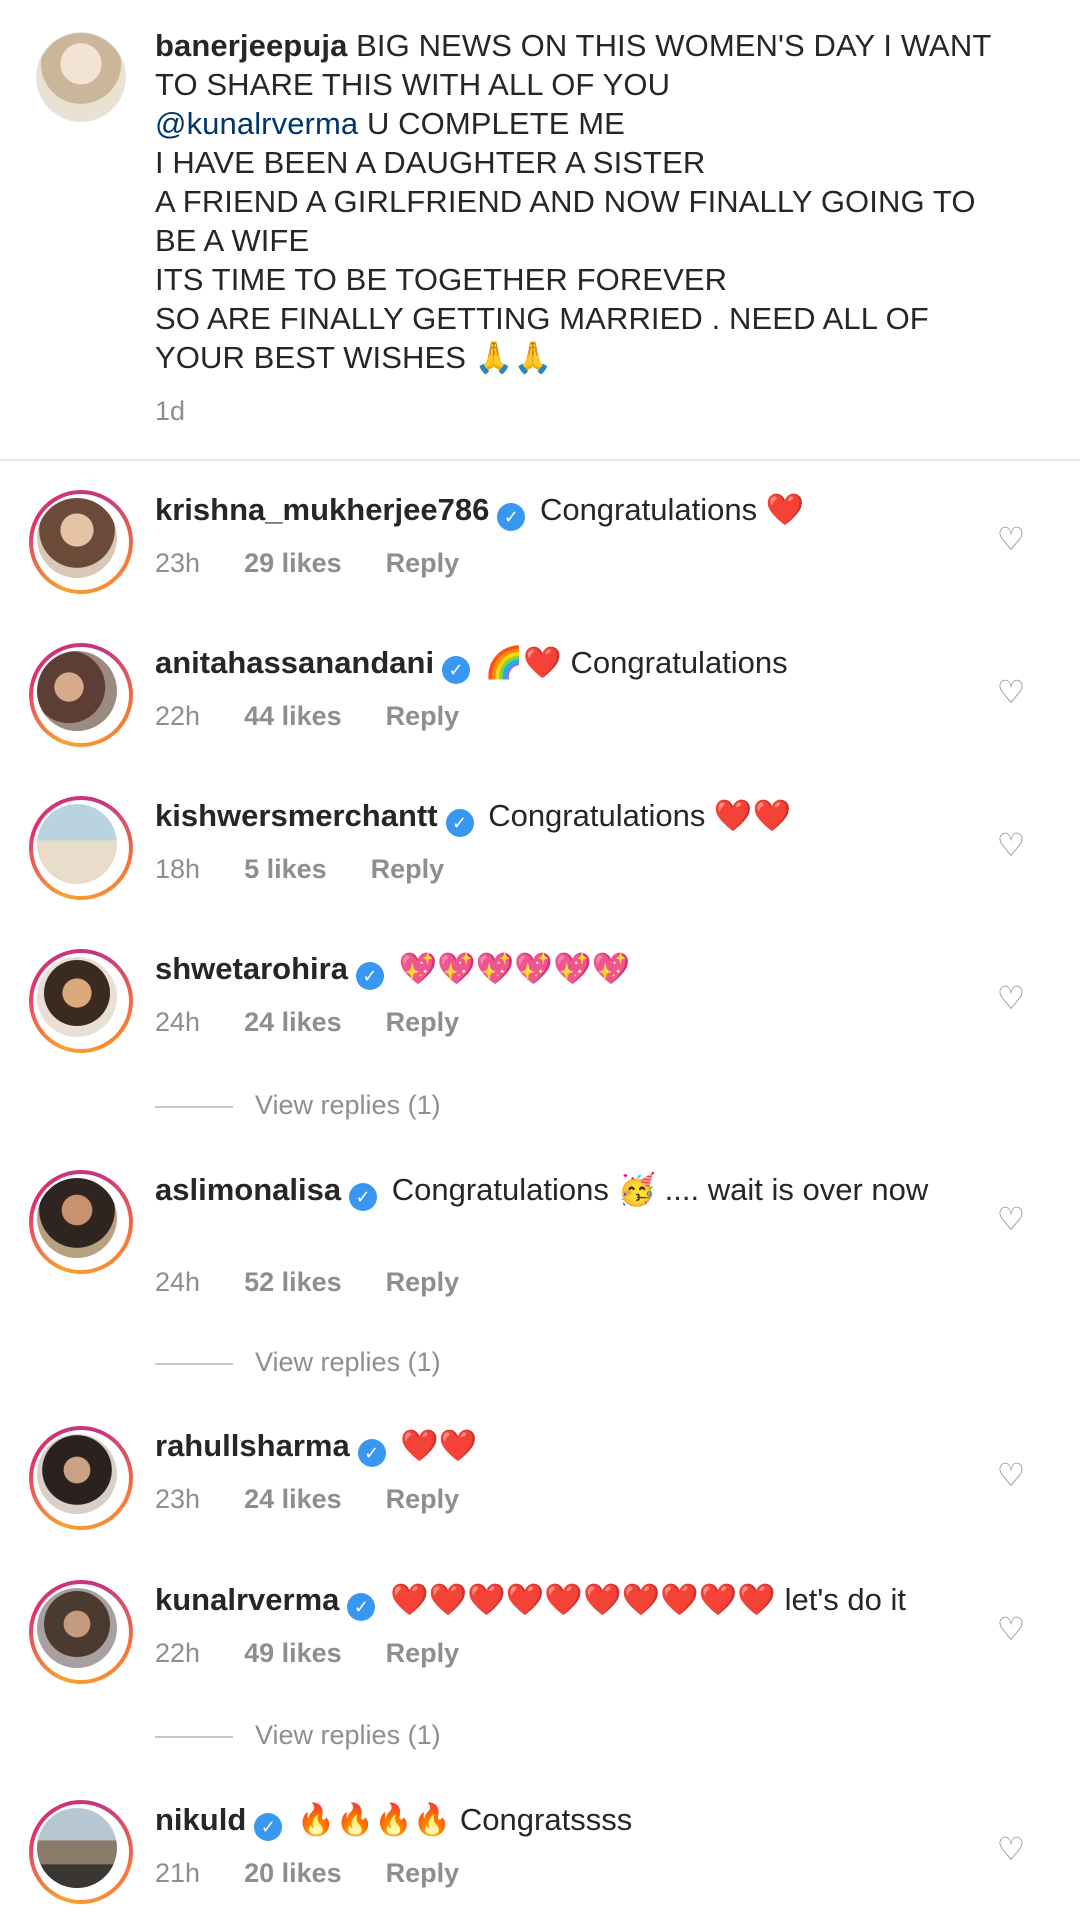  What do you see at coordinates (293, 1653) in the screenshot?
I see `comment-likes: 49 likes` at bounding box center [293, 1653].